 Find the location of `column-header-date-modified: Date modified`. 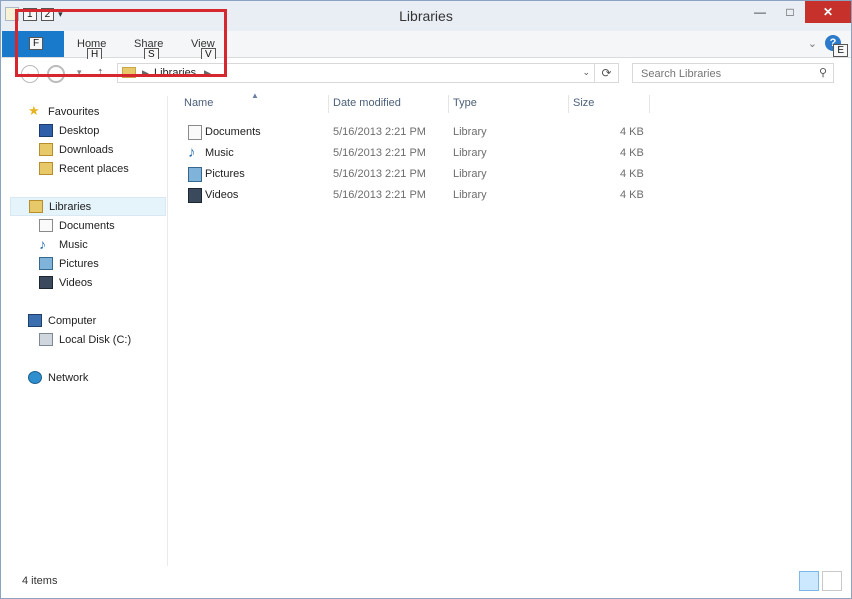

column-header-date-modified: Date modified is located at coordinates (367, 103).